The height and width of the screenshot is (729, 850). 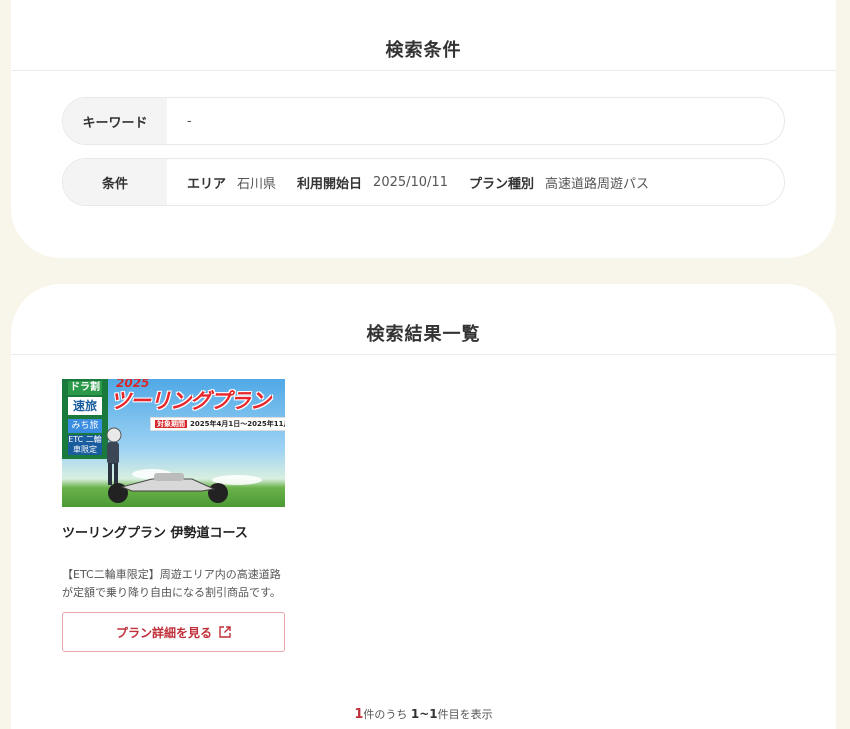 I want to click on keyword-value-text: -, so click(x=189, y=121).